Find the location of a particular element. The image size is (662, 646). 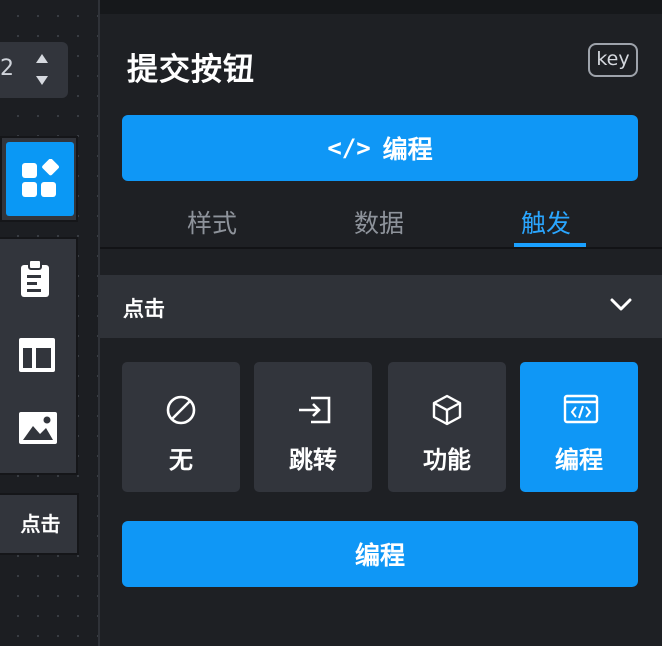

action-function-label: 功能 is located at coordinates (447, 460).